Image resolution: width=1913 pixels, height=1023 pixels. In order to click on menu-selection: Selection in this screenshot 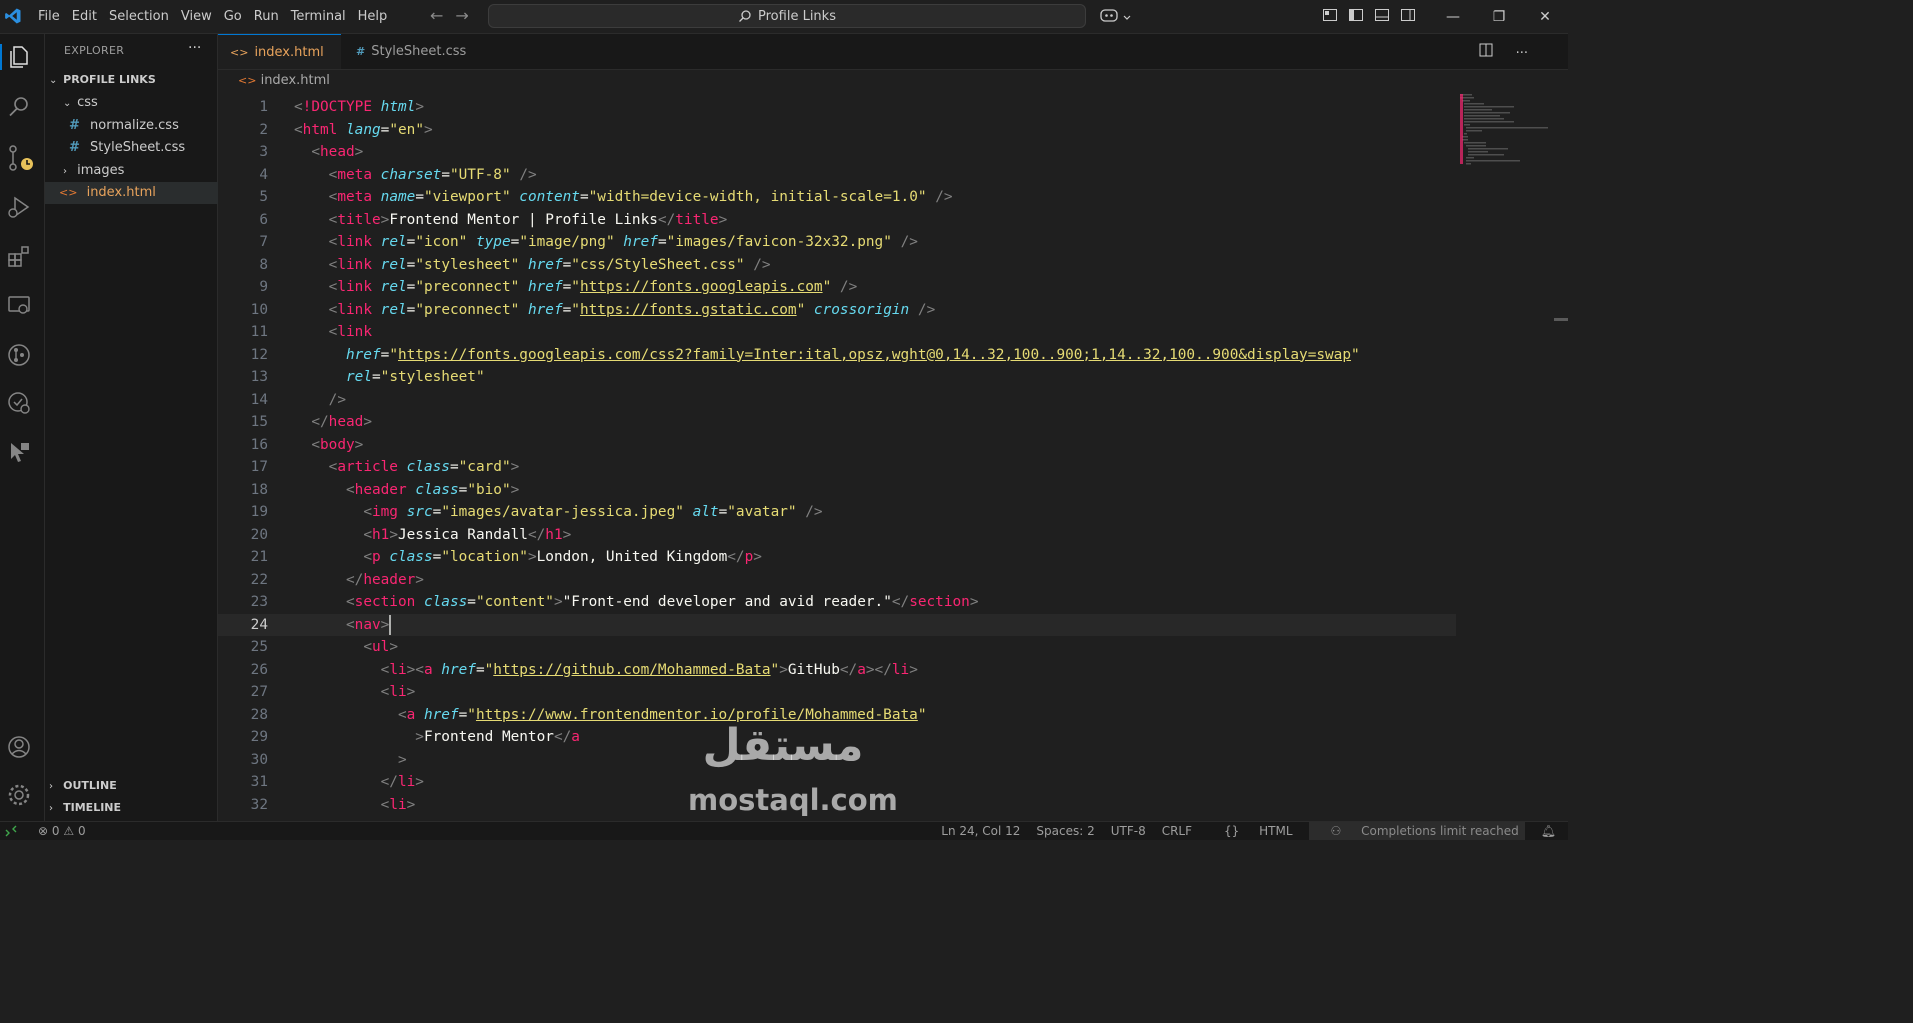, I will do `click(139, 16)`.